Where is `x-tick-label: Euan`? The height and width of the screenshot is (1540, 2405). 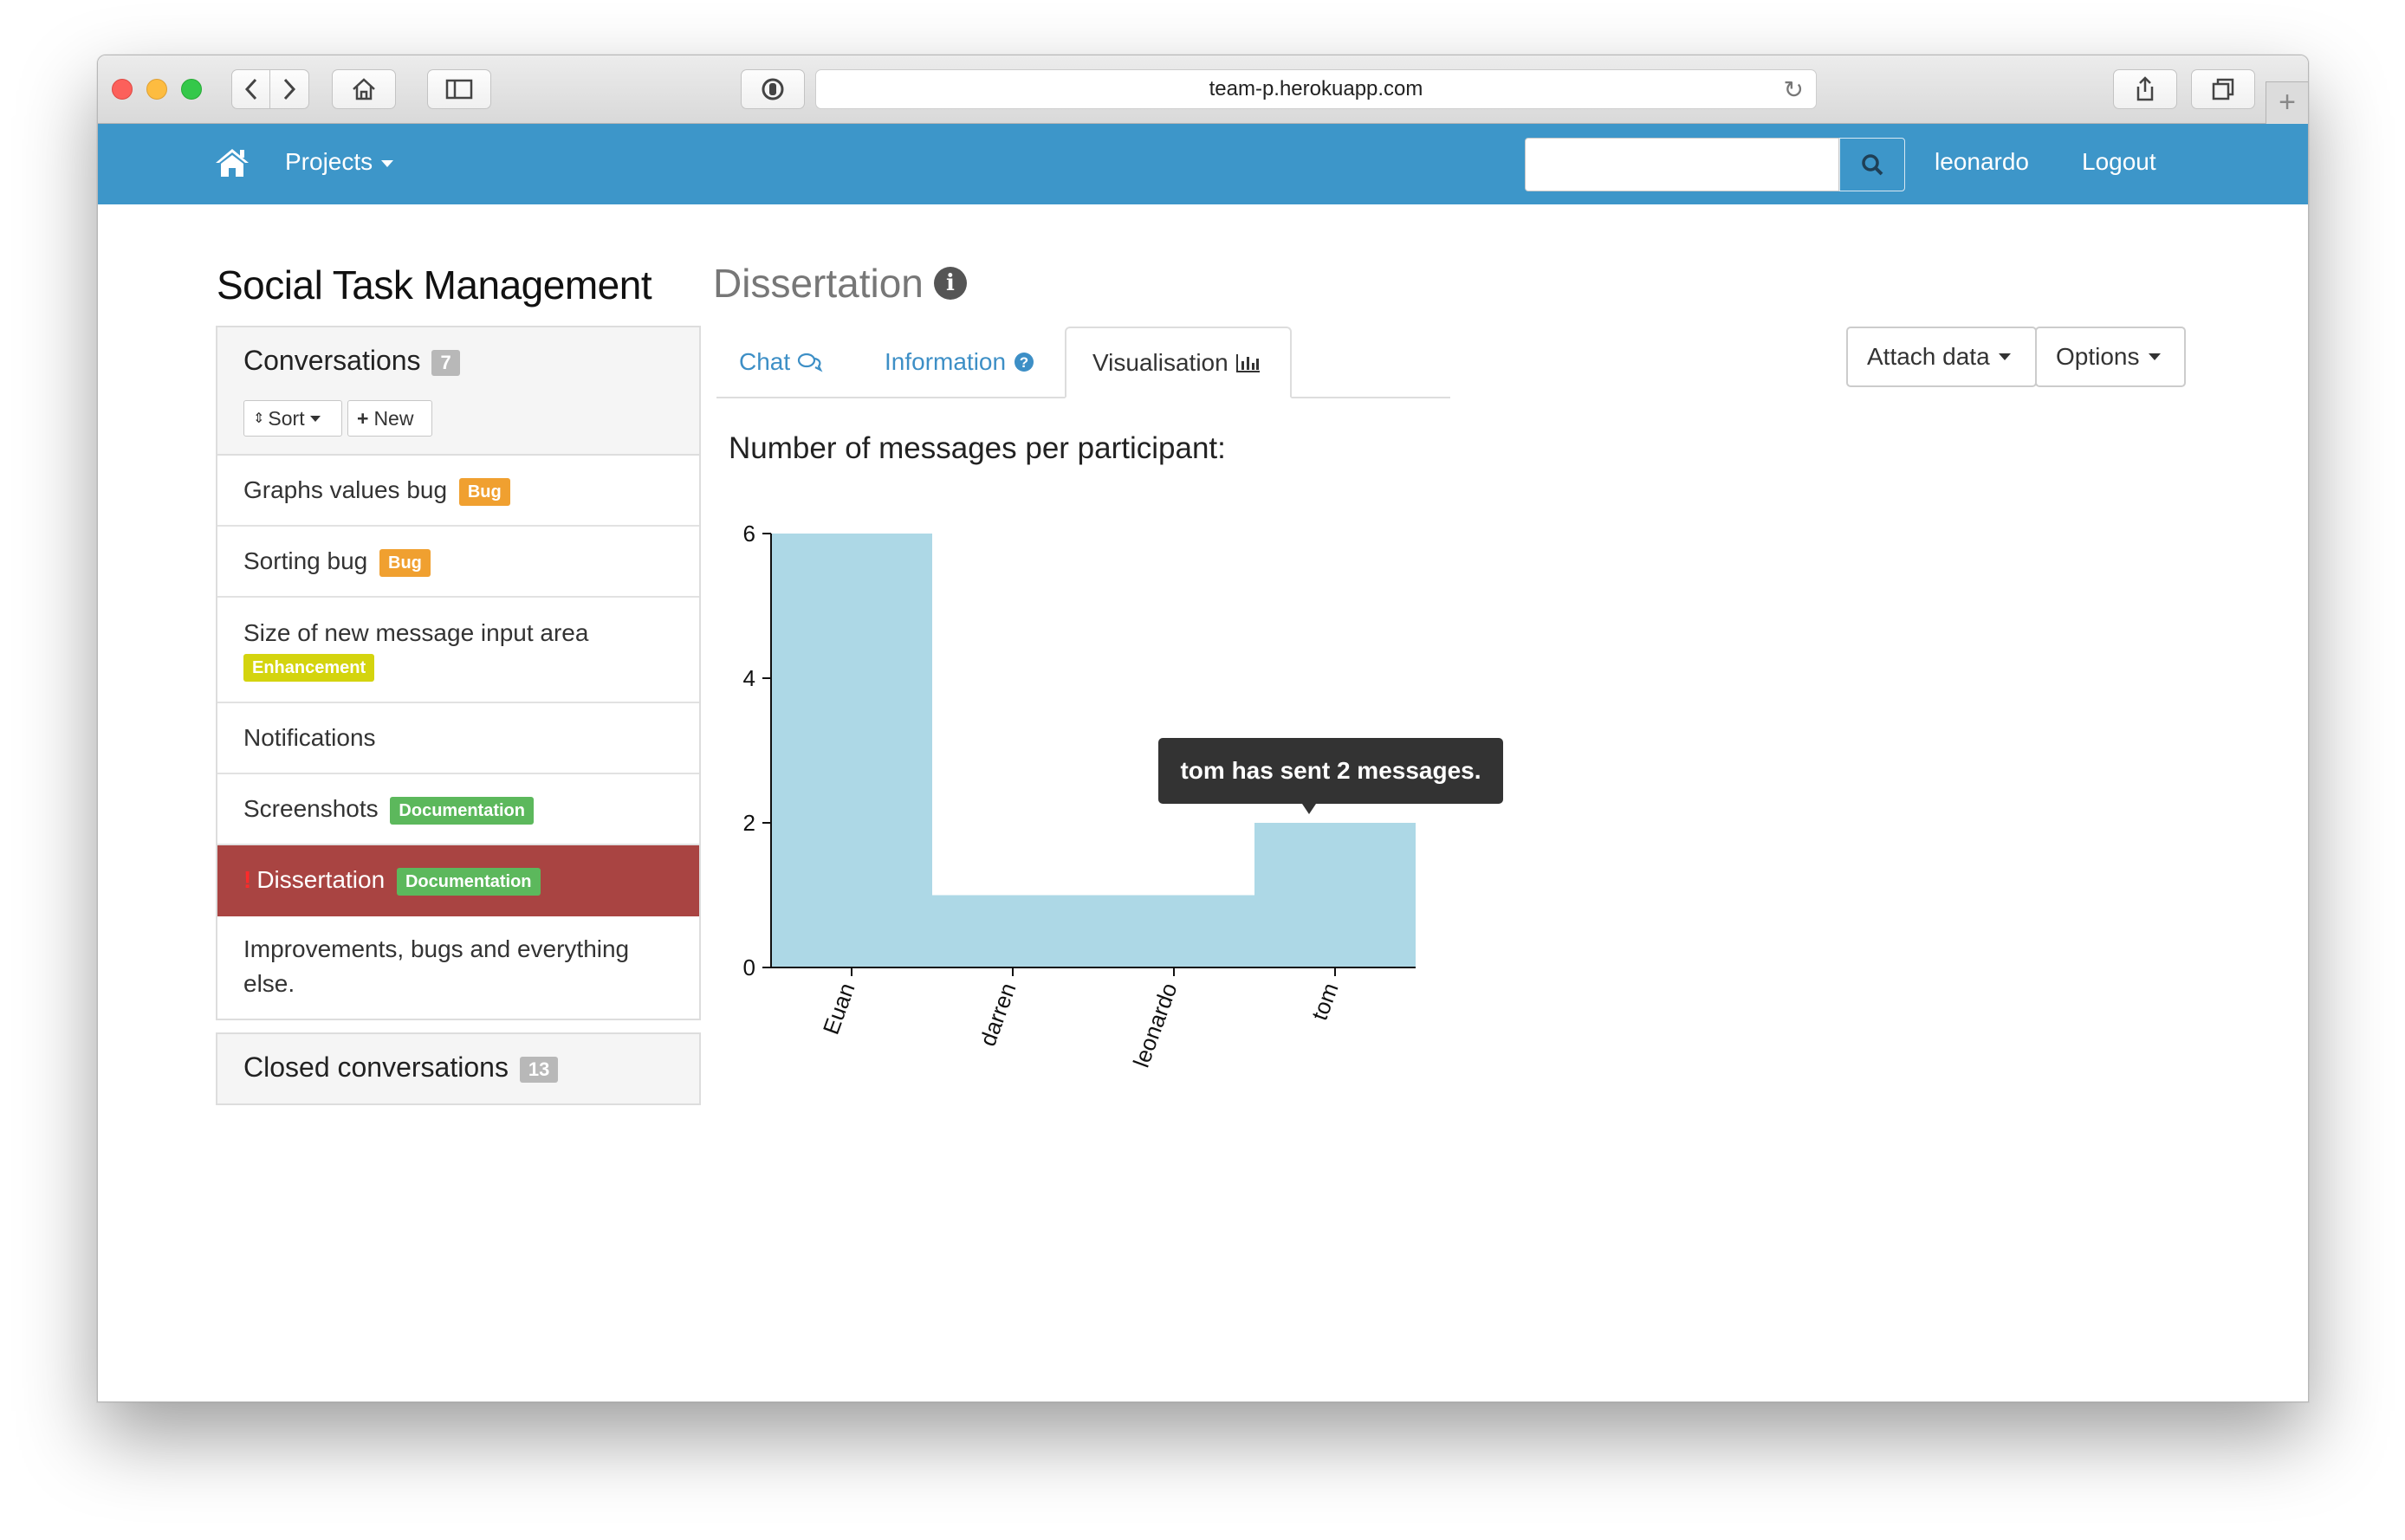 x-tick-label: Euan is located at coordinates (839, 1009).